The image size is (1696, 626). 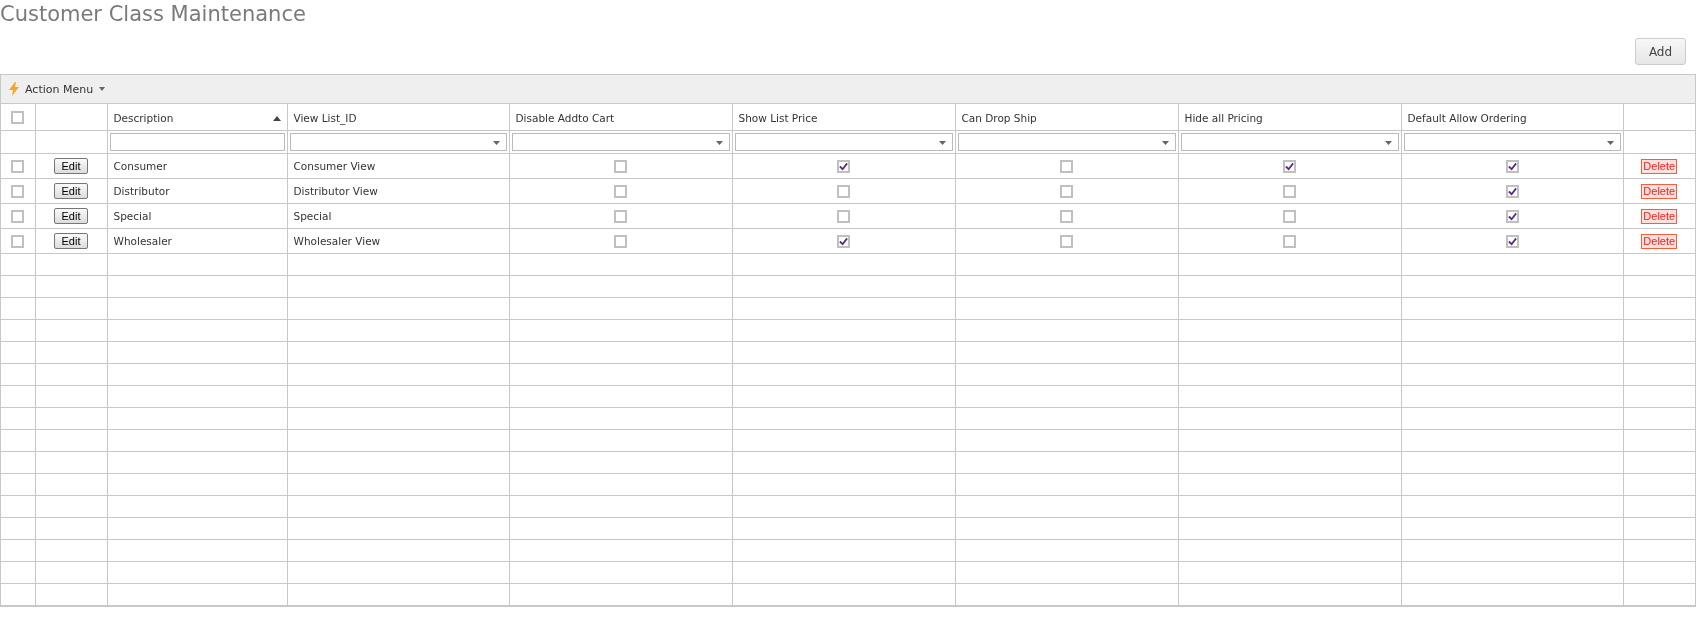 What do you see at coordinates (620, 117) in the screenshot?
I see `column-header: Disable Addto Cart` at bounding box center [620, 117].